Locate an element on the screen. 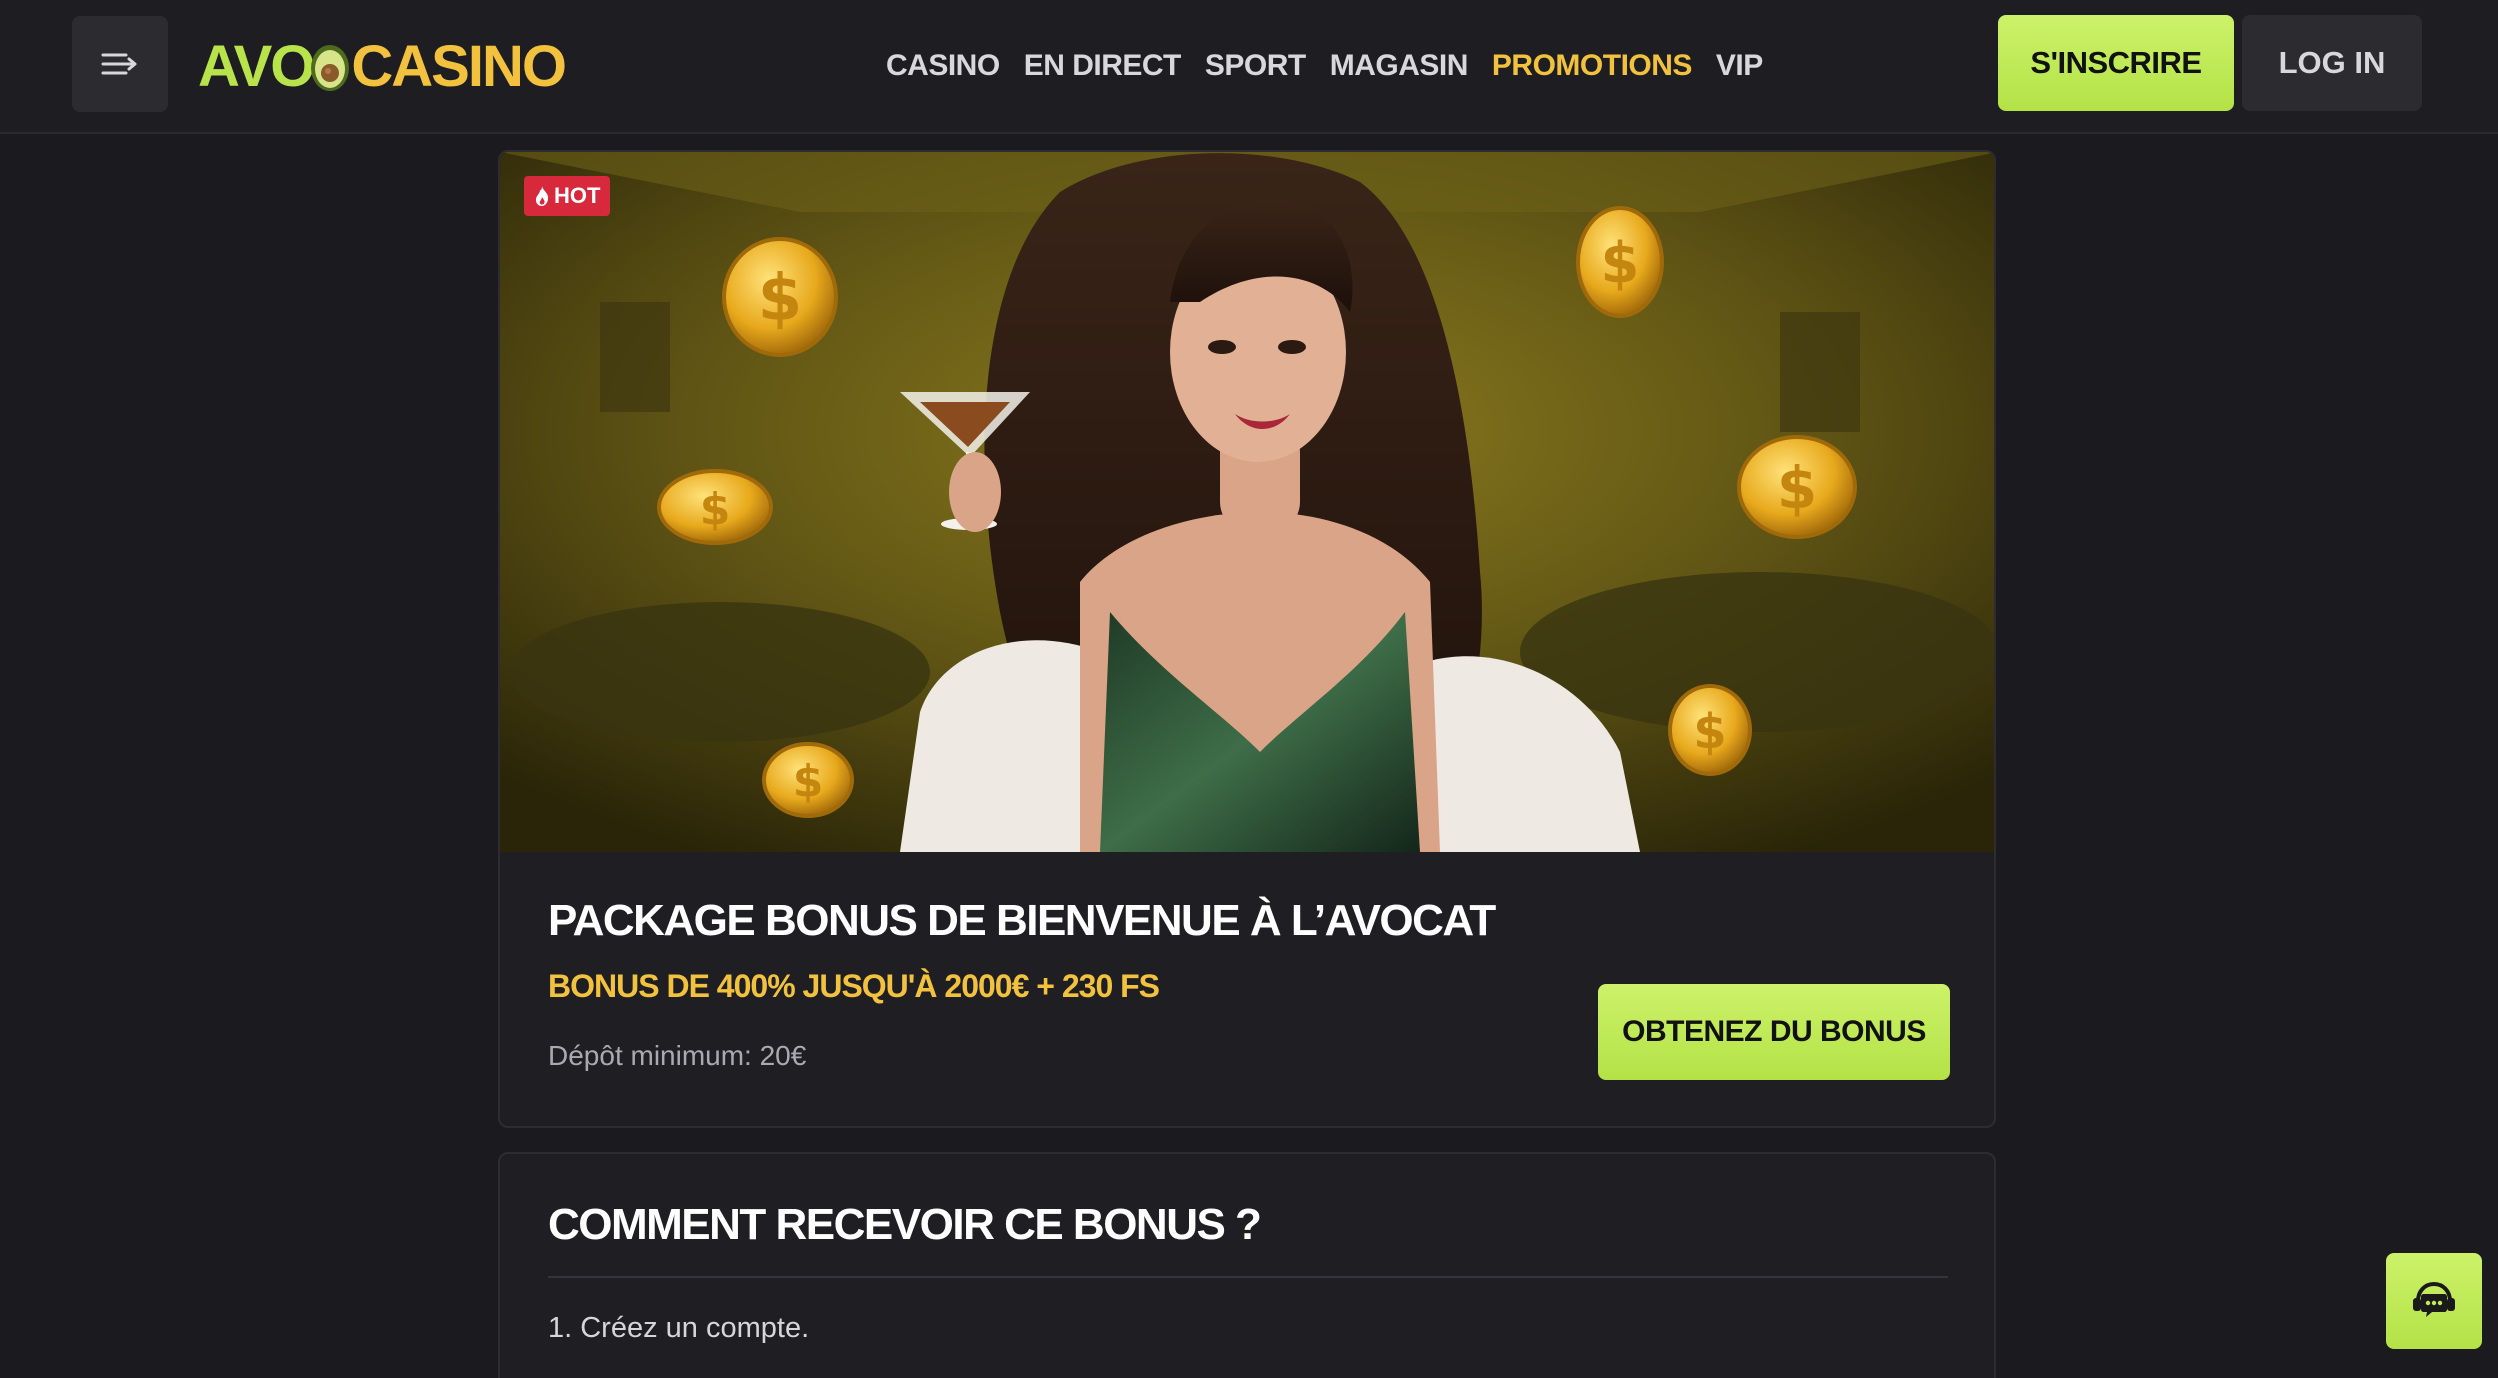 The height and width of the screenshot is (1378, 2498). hot-badge-label: HOT is located at coordinates (577, 195).